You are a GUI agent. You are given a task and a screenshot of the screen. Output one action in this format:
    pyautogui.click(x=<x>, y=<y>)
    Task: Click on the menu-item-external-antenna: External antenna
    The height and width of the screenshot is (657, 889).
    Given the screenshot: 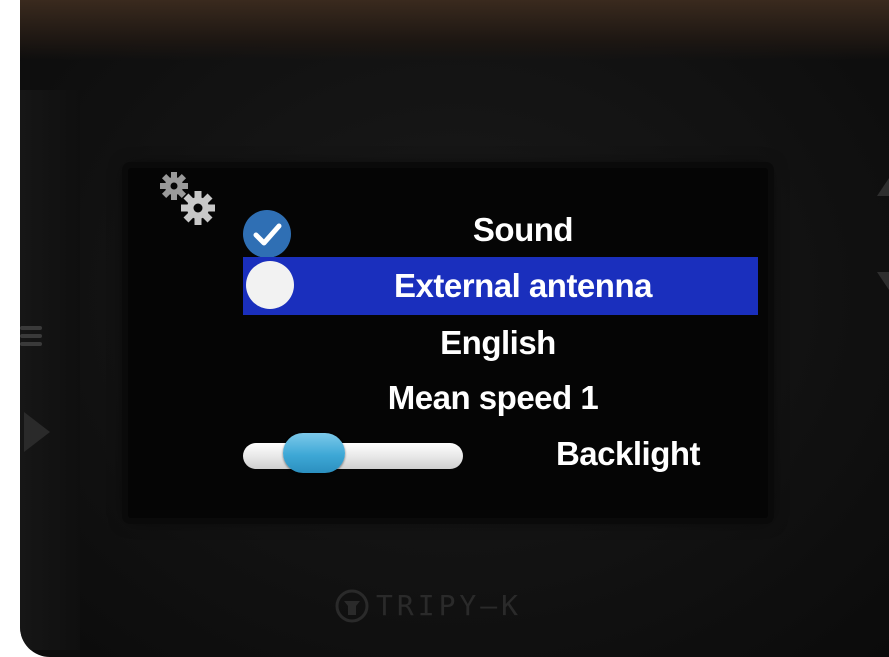 What is the action you would take?
    pyautogui.click(x=500, y=286)
    